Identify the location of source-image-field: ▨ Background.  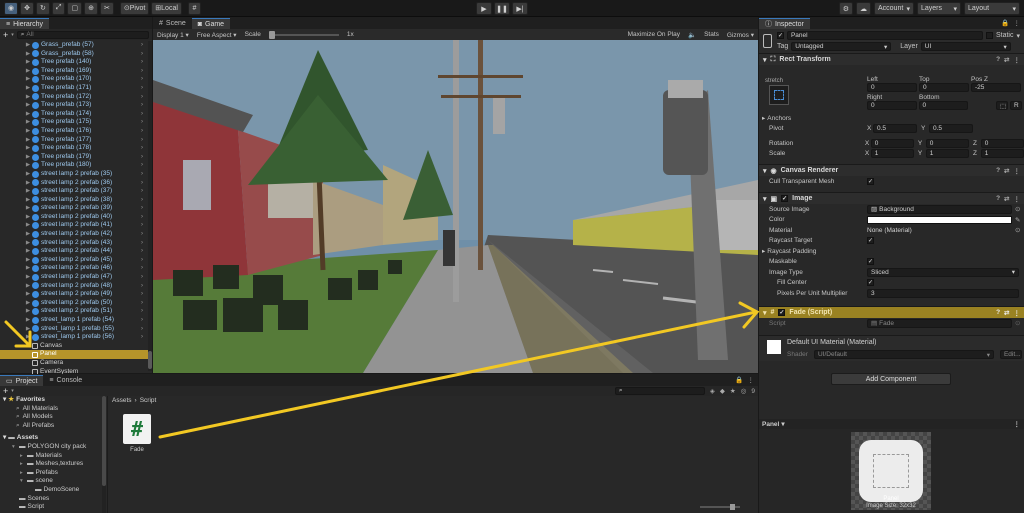
(939, 209).